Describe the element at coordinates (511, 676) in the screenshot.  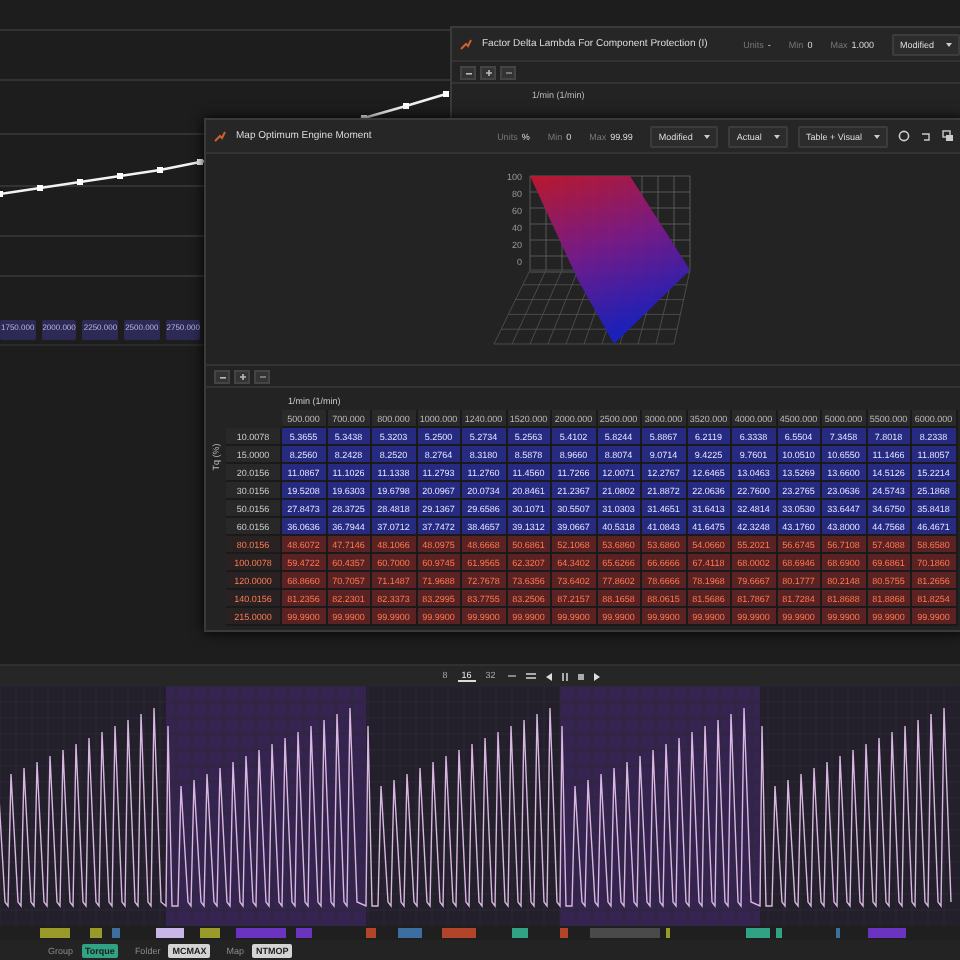
I see `minus-icon` at that location.